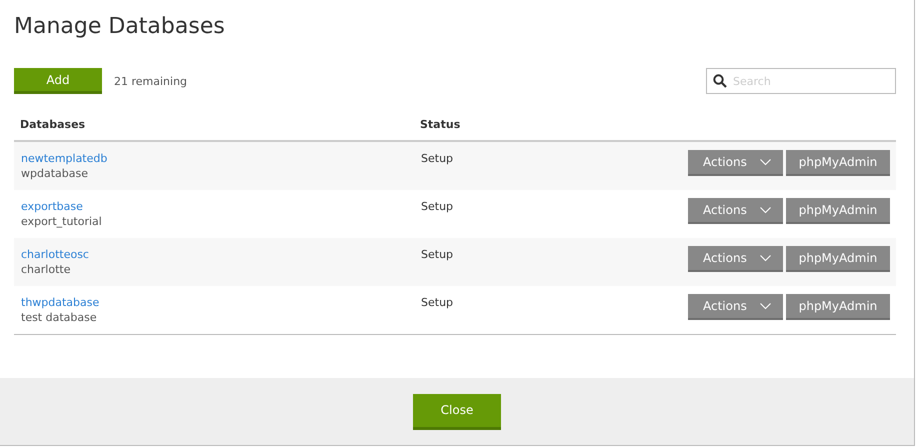 This screenshot has width=918, height=448. Describe the element at coordinates (61, 221) in the screenshot. I see `database-user: export_tutorial` at that location.